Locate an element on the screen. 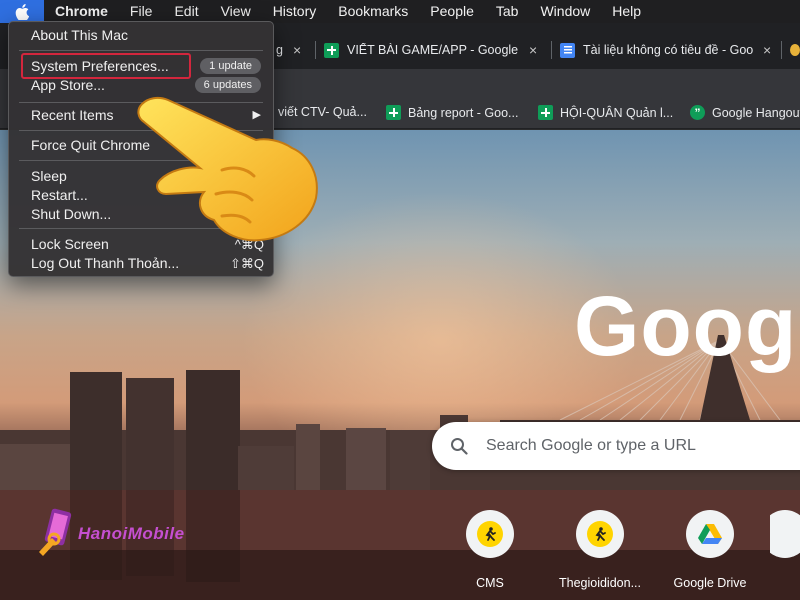  hanoimobile-logo-icon is located at coordinates (55, 532).